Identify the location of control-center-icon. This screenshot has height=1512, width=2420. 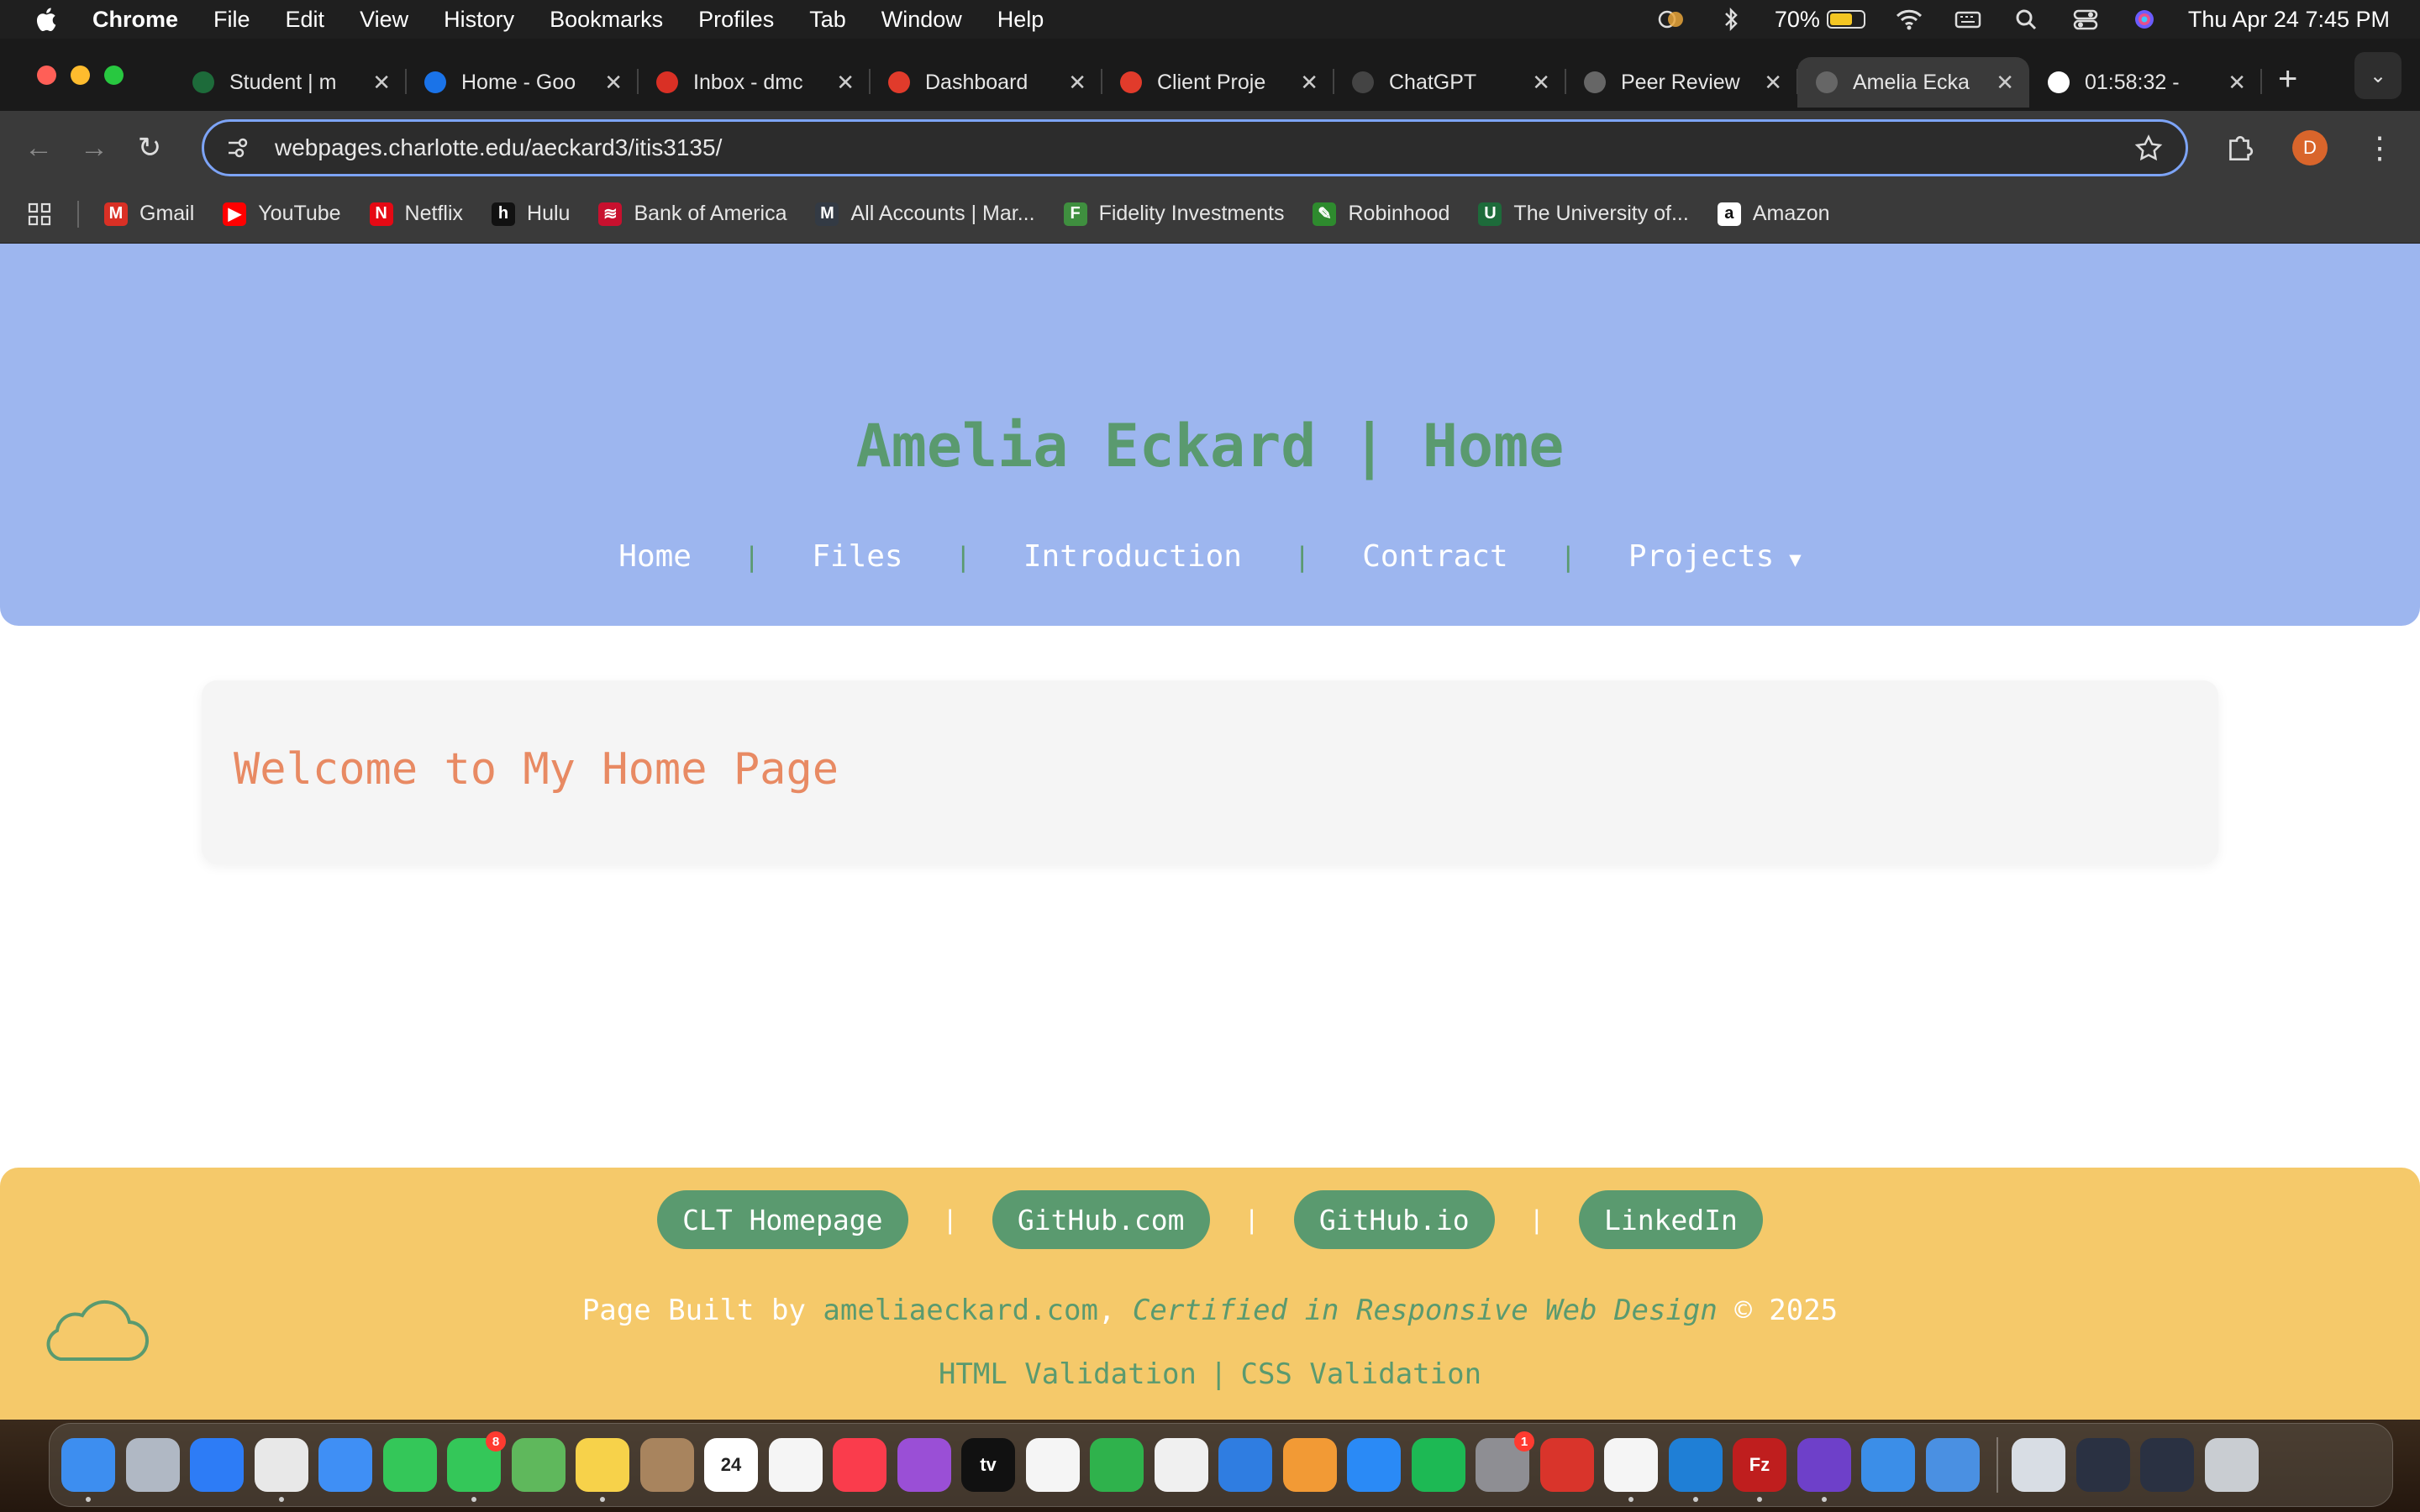
(2086, 19).